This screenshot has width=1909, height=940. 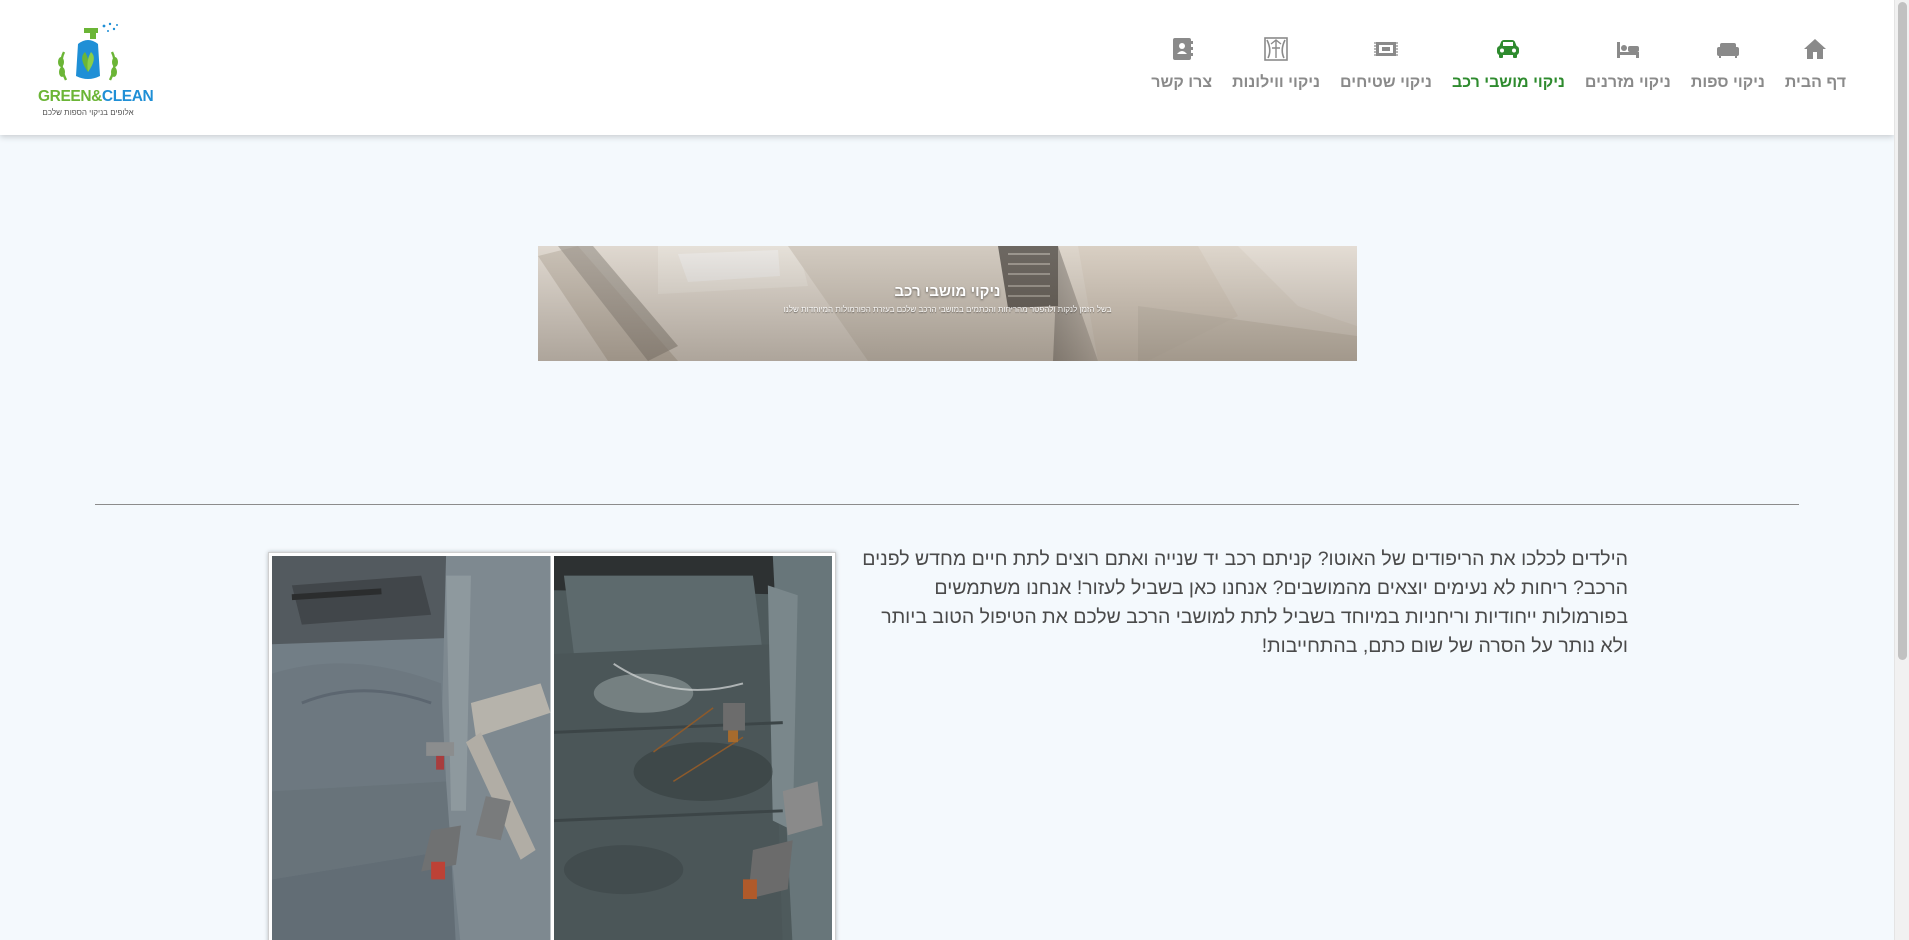 I want to click on logo-wordmark: GREEN&CLEAN, so click(x=96, y=97).